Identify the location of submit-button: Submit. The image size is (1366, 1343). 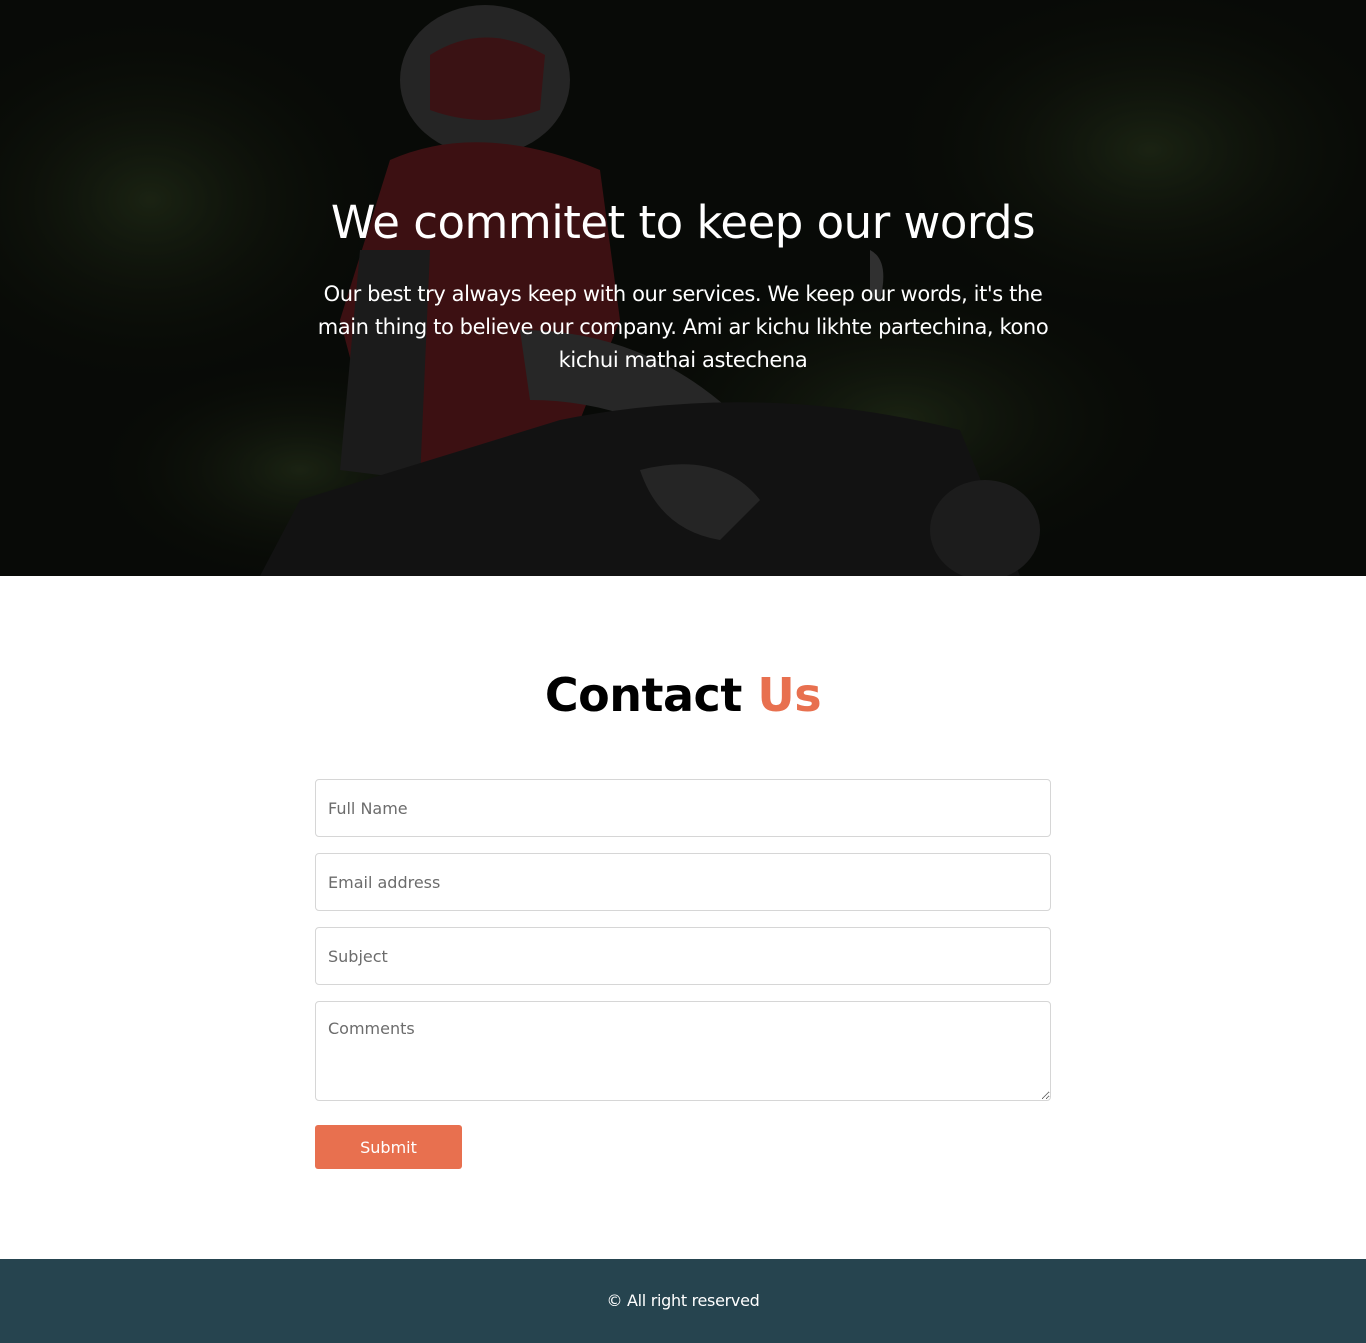
(388, 1147).